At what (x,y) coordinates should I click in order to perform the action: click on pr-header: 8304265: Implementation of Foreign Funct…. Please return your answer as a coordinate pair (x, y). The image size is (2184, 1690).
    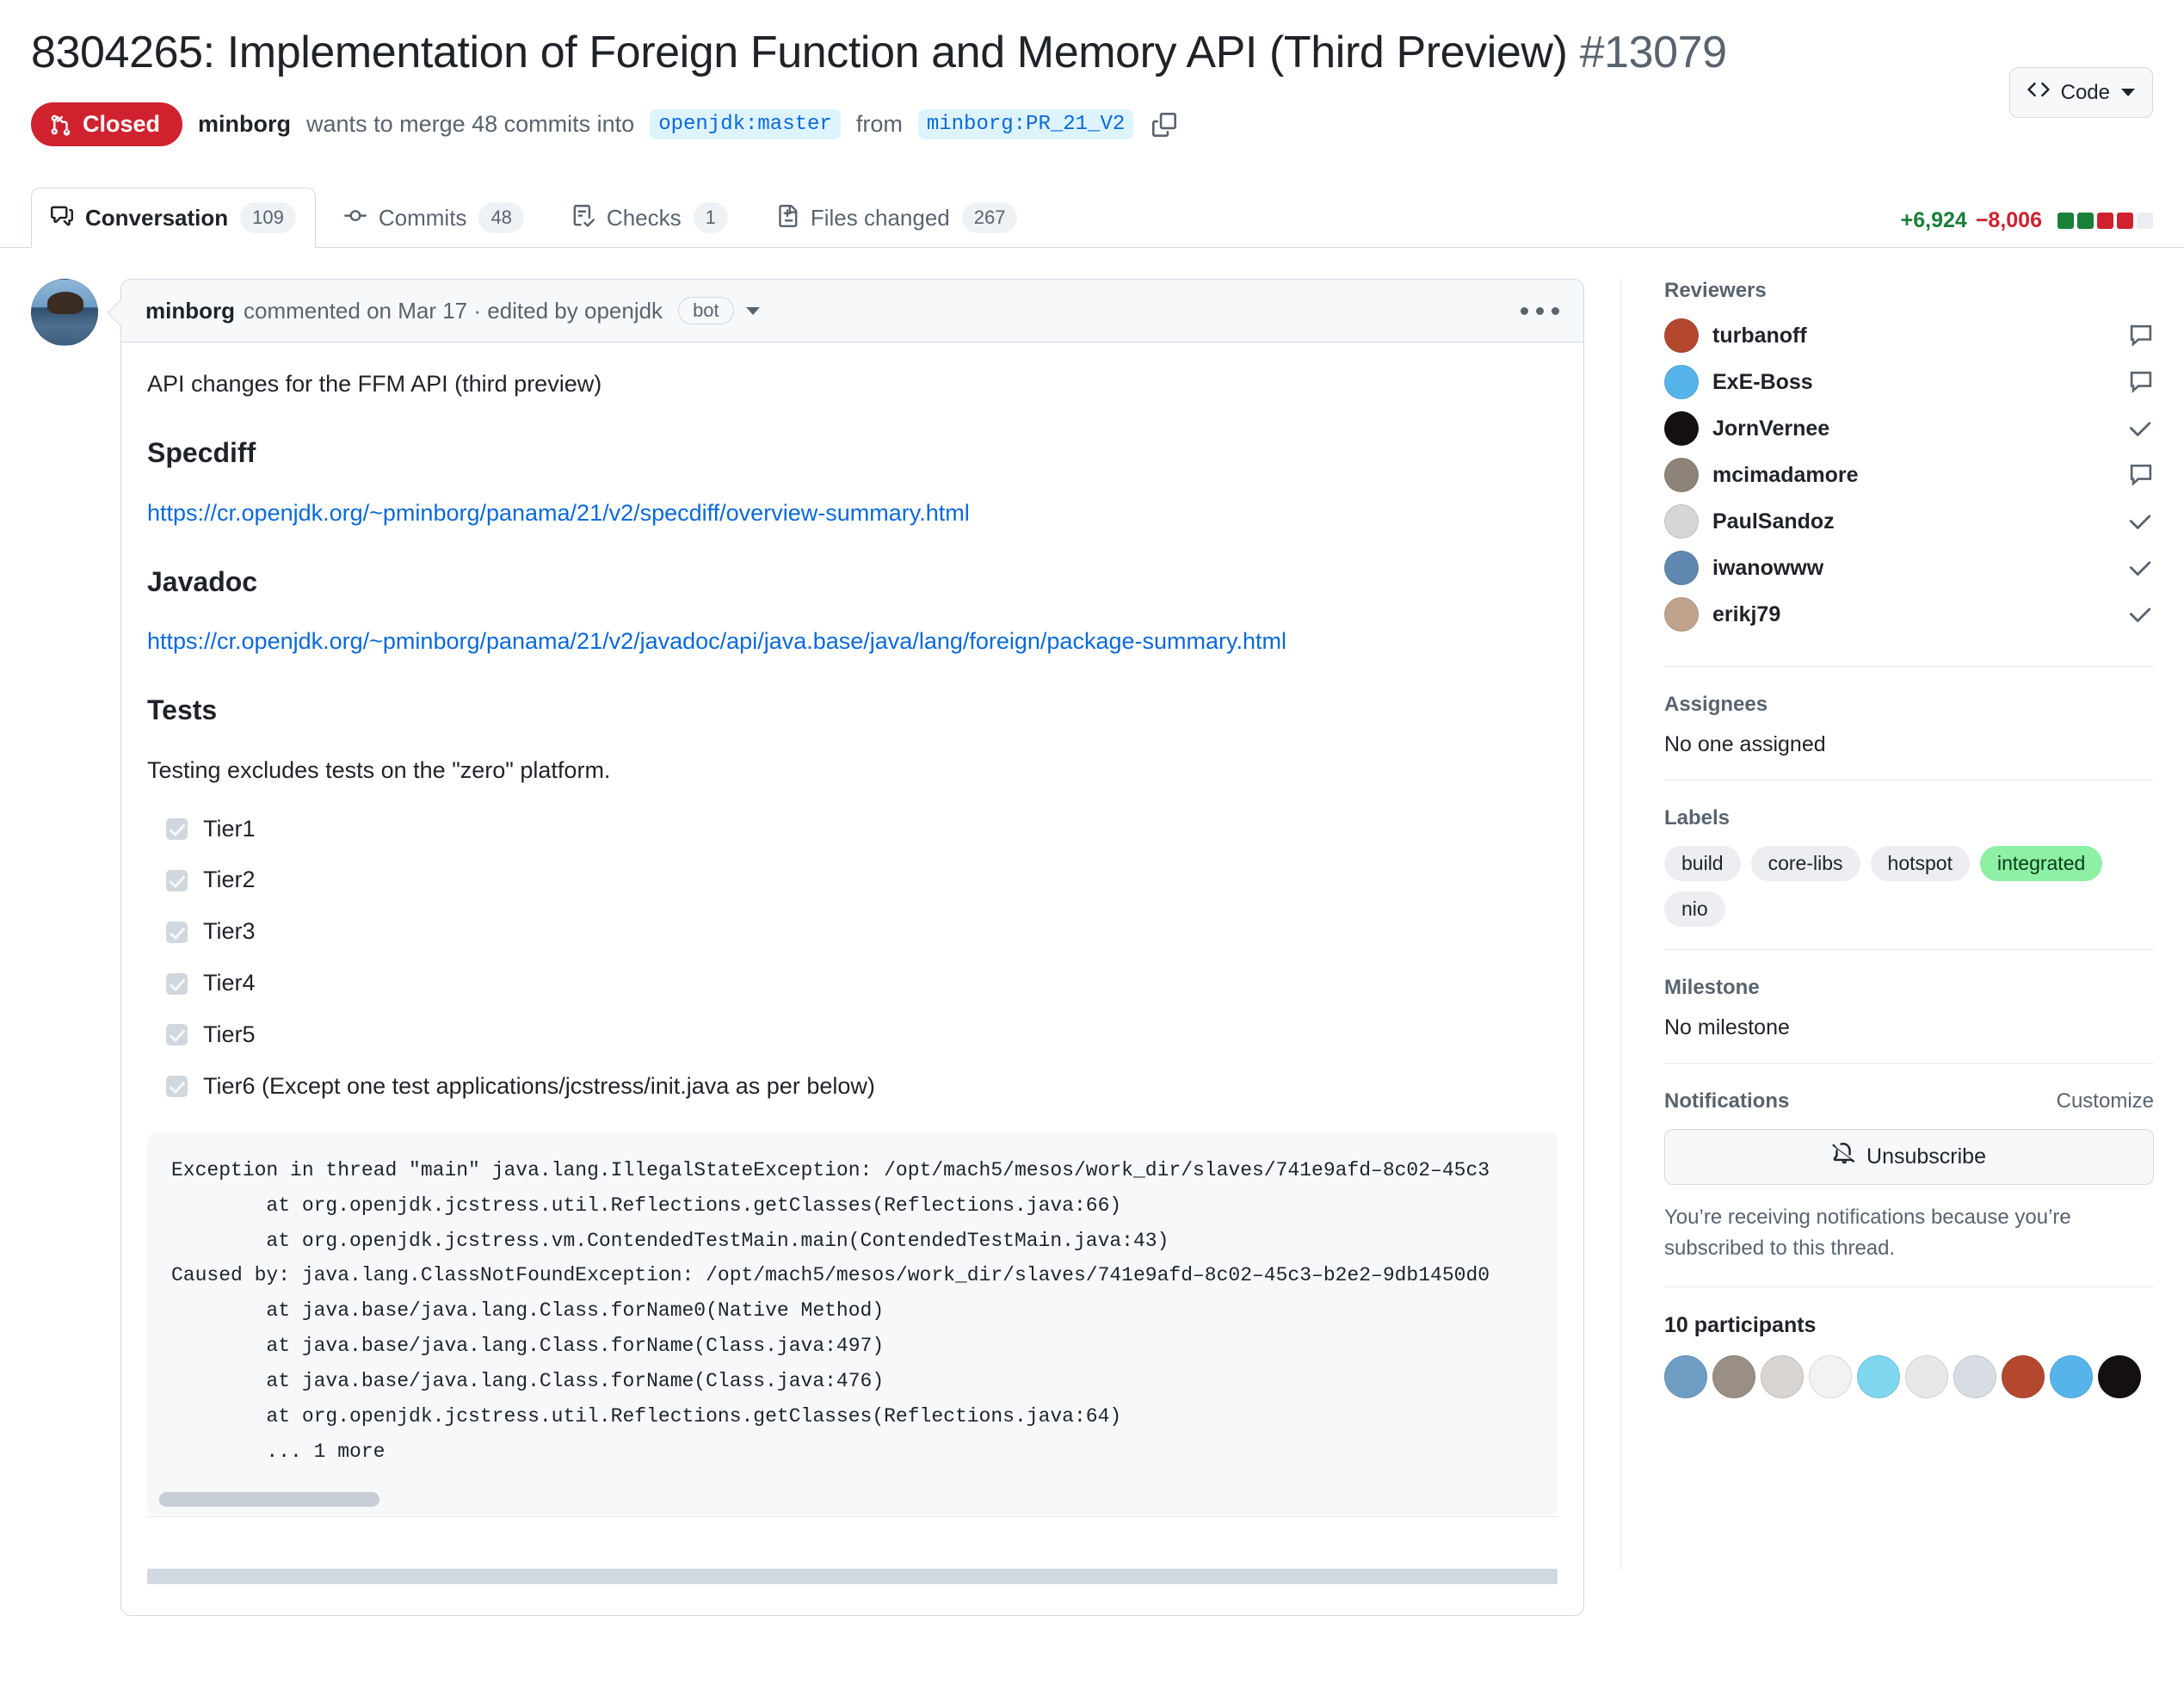
    Looking at the image, I should click on (1092, 73).